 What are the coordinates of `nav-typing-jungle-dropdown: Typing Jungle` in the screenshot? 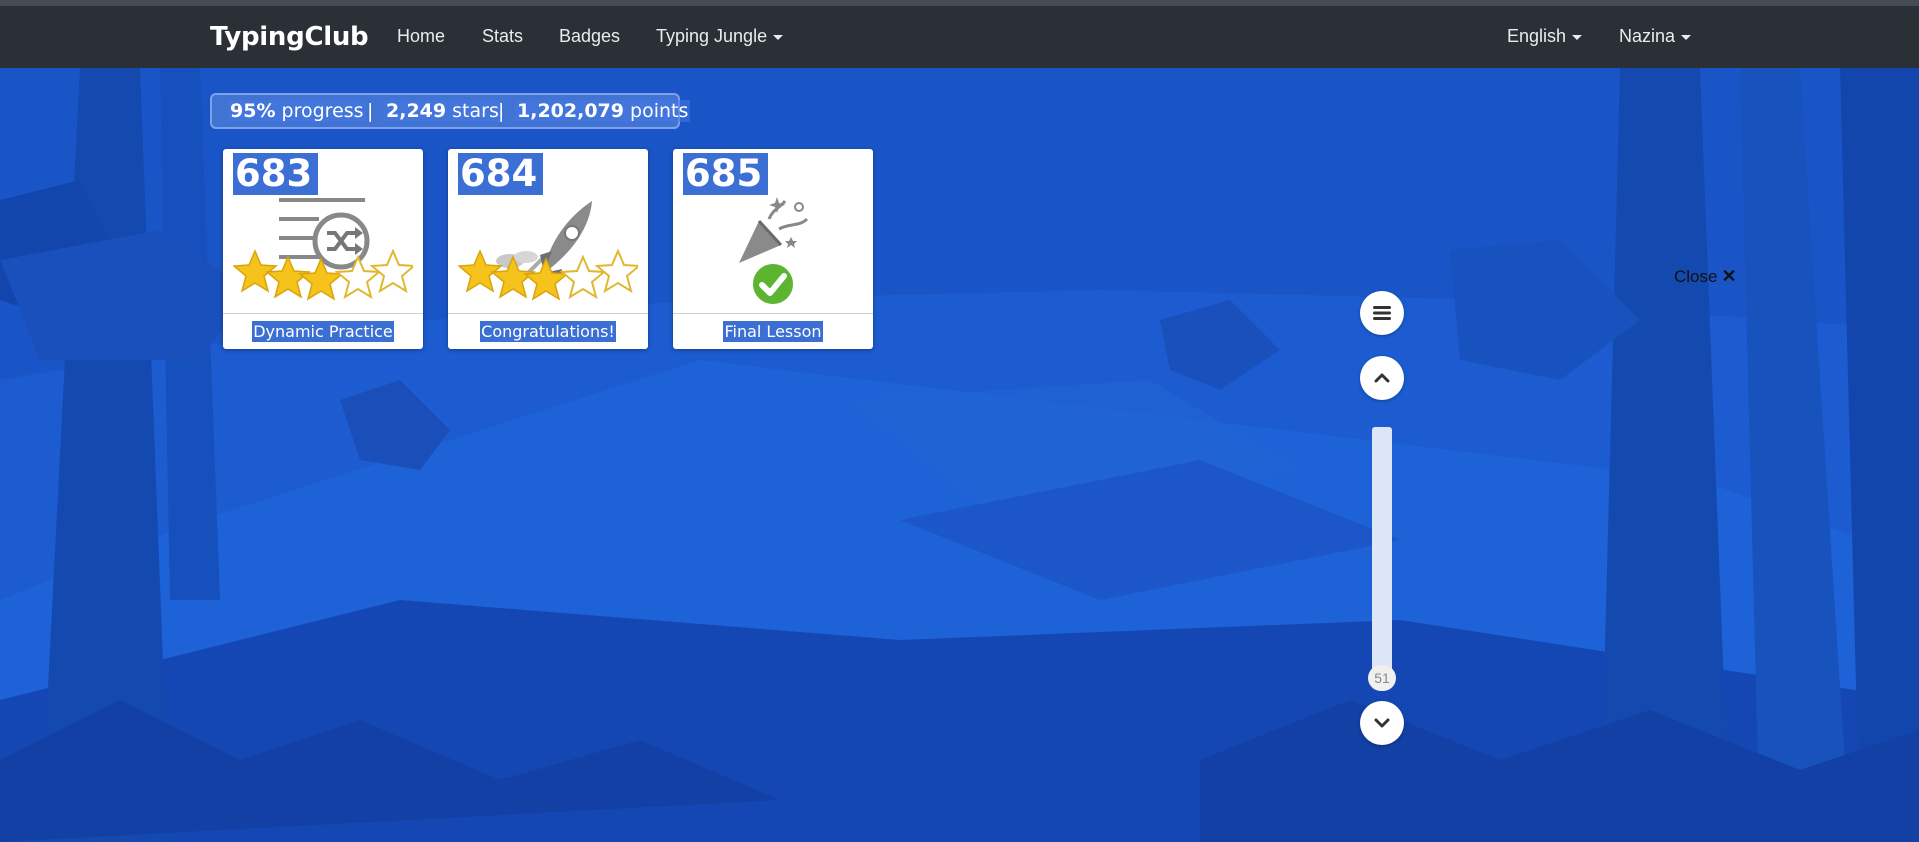 It's located at (720, 36).